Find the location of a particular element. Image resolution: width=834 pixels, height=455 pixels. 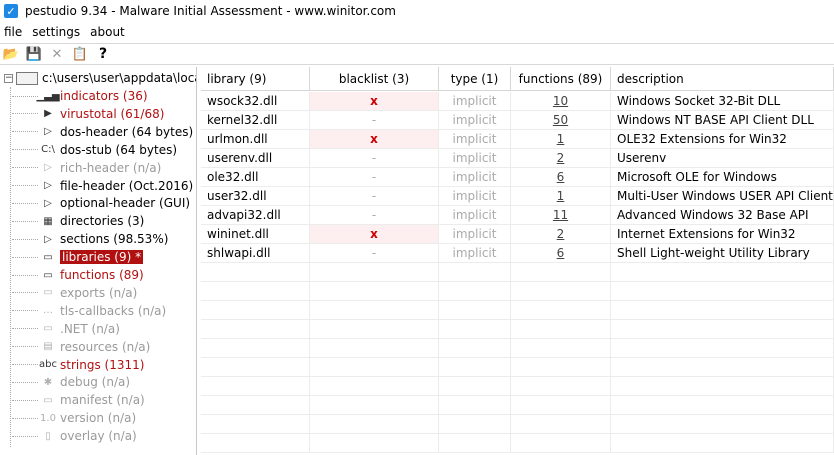

open-folder-icon: 📂 is located at coordinates (11, 54).